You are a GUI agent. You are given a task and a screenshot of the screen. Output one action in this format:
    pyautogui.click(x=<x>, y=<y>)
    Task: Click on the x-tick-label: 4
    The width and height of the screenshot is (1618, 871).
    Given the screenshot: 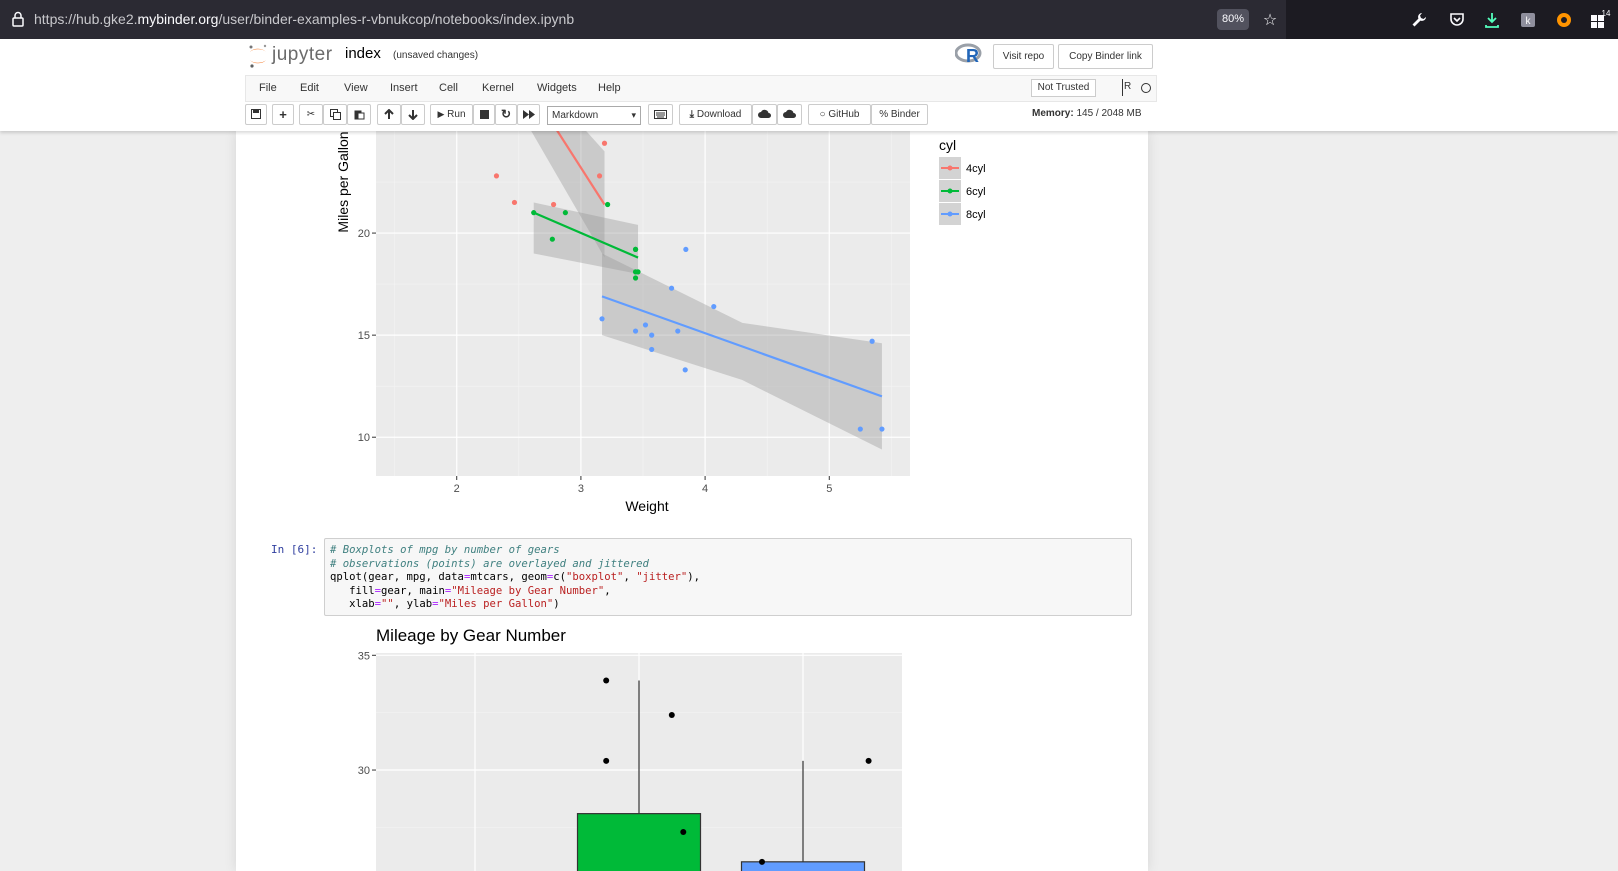 What is the action you would take?
    pyautogui.click(x=705, y=489)
    